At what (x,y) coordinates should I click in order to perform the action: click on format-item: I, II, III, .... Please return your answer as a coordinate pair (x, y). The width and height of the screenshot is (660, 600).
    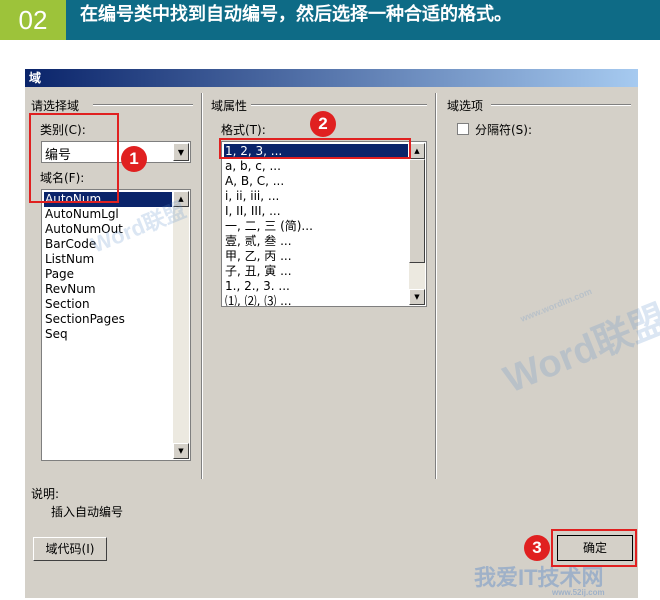
    Looking at the image, I should click on (316, 211).